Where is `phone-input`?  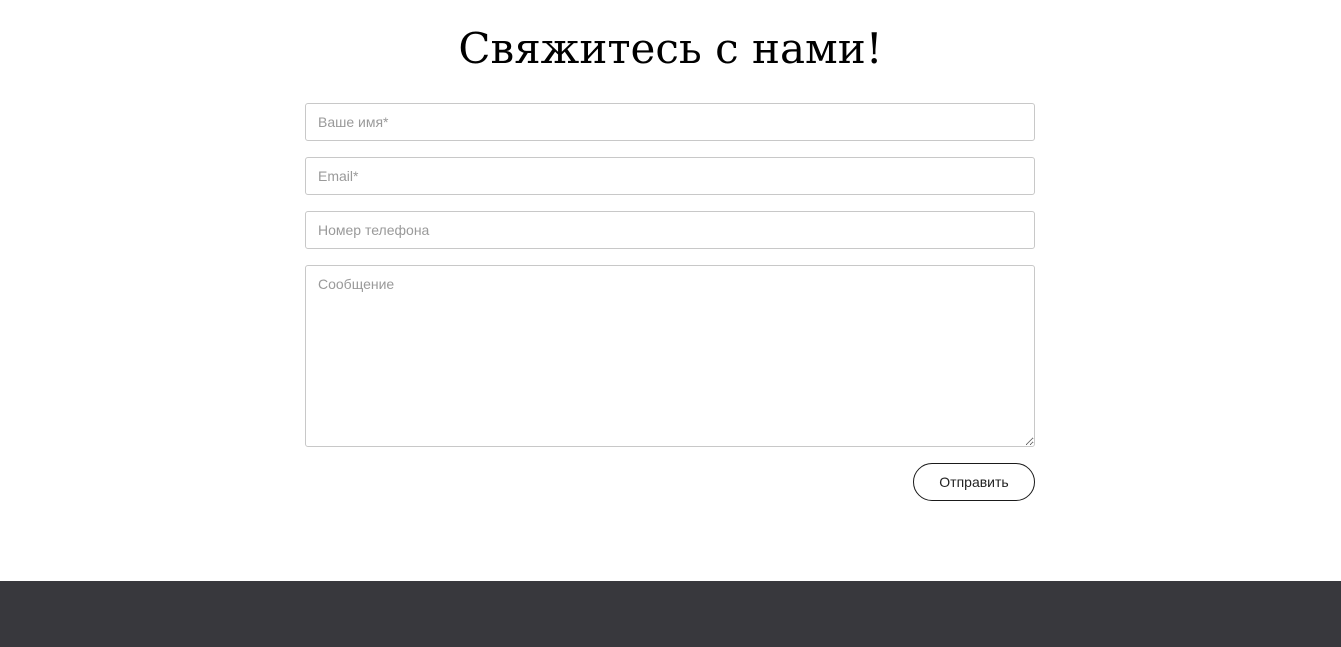
phone-input is located at coordinates (670, 230).